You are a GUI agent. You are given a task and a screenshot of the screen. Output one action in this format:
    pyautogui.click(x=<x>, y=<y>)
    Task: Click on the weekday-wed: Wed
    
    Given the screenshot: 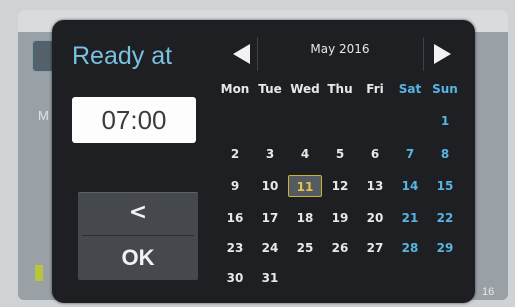 What is the action you would take?
    pyautogui.click(x=305, y=89)
    